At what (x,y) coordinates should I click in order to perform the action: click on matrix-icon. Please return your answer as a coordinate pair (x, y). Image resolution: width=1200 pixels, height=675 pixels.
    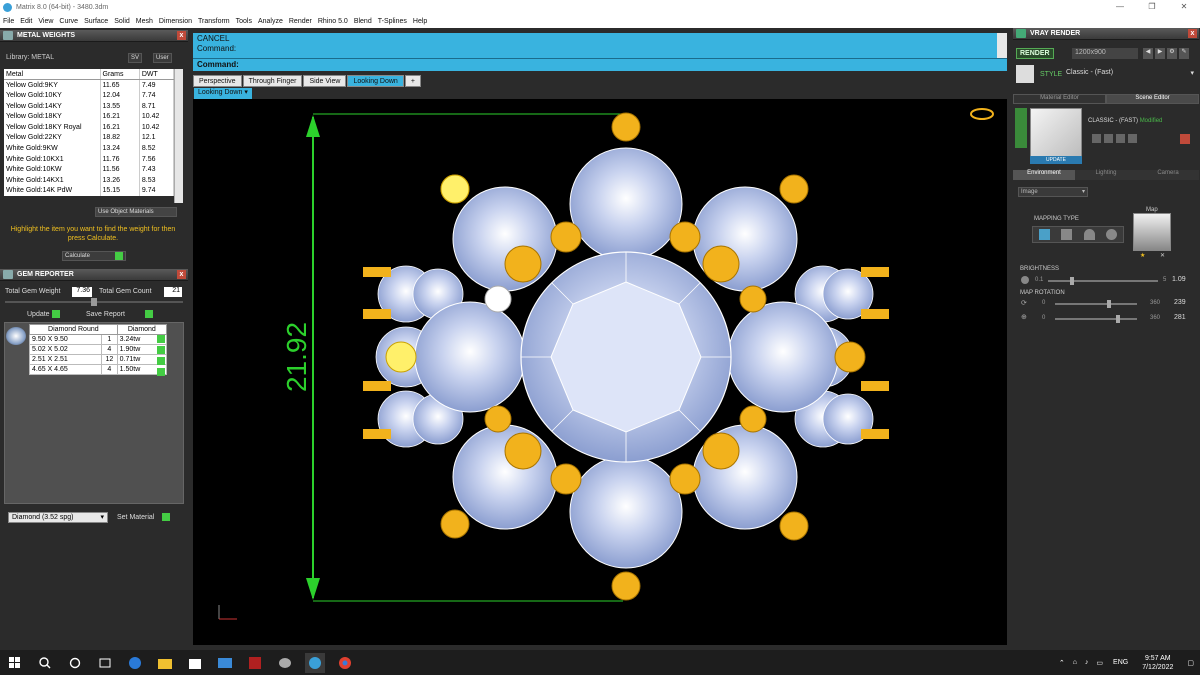
    Looking at the image, I should click on (315, 662).